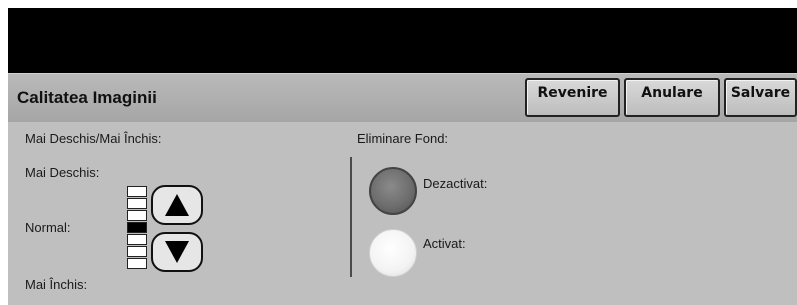  I want to click on level-segment-selected, so click(137, 227).